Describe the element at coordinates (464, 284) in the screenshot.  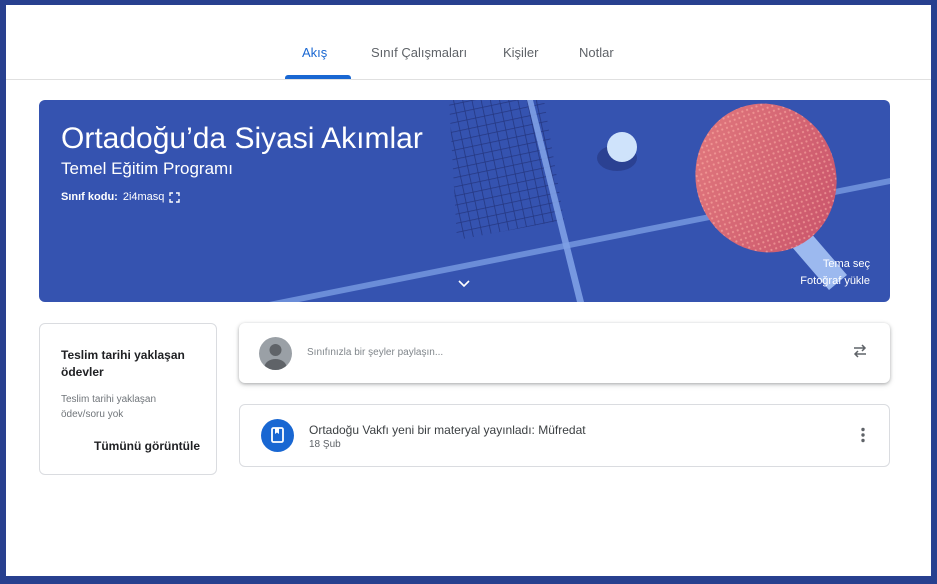
I see `chevron-down-icon` at that location.